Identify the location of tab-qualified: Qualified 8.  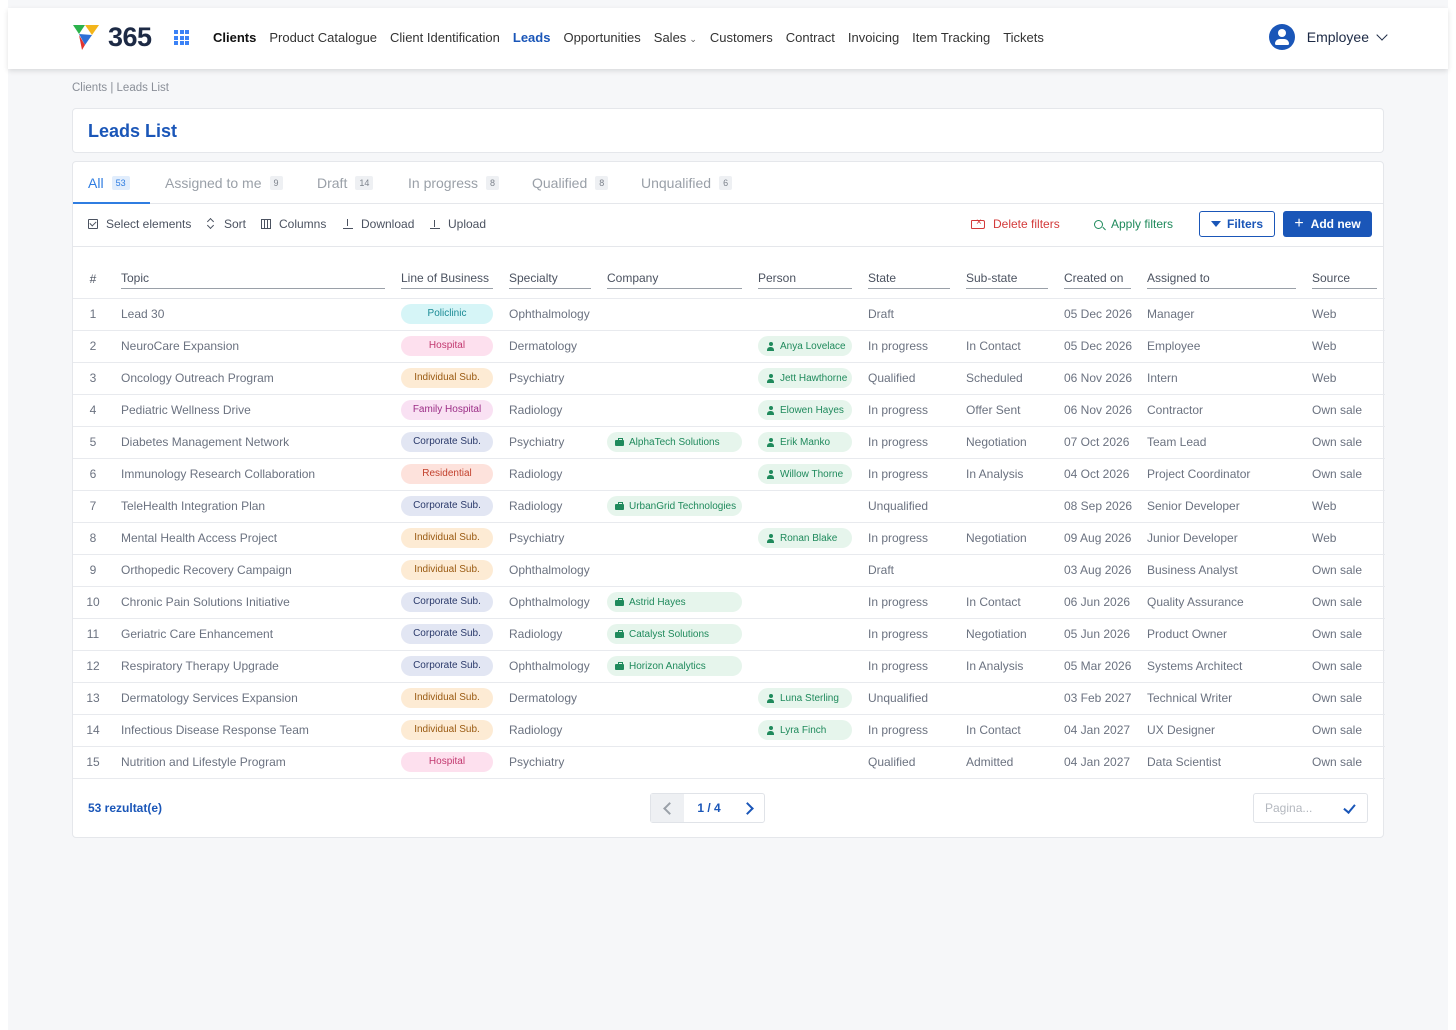
(570, 183).